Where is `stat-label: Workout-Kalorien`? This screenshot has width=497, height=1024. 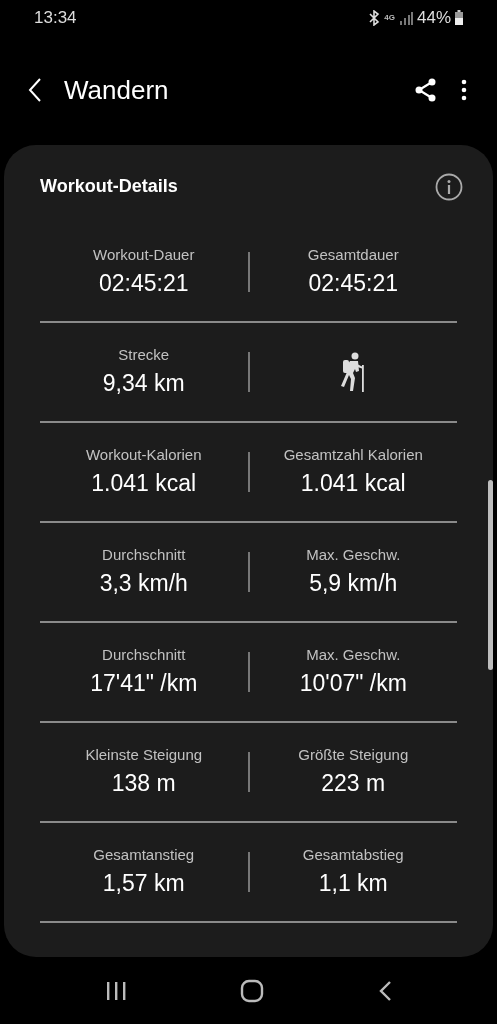 stat-label: Workout-Kalorien is located at coordinates (143, 454).